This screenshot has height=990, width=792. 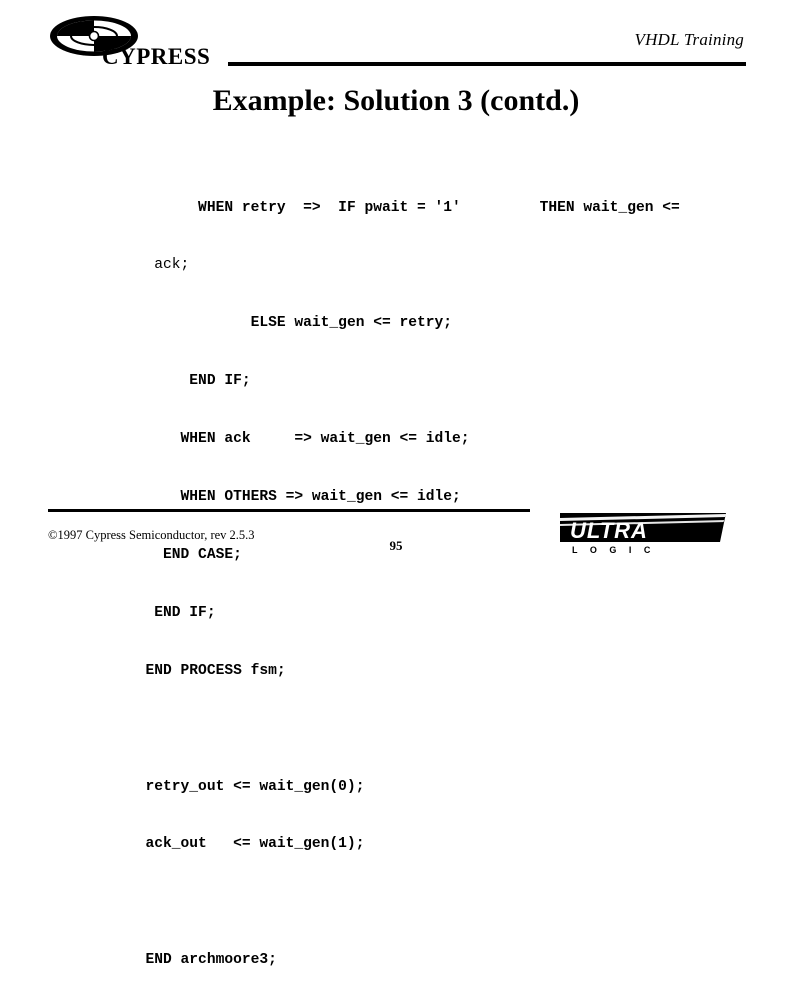 I want to click on svg-text: L O G I C, so click(x=613, y=550).